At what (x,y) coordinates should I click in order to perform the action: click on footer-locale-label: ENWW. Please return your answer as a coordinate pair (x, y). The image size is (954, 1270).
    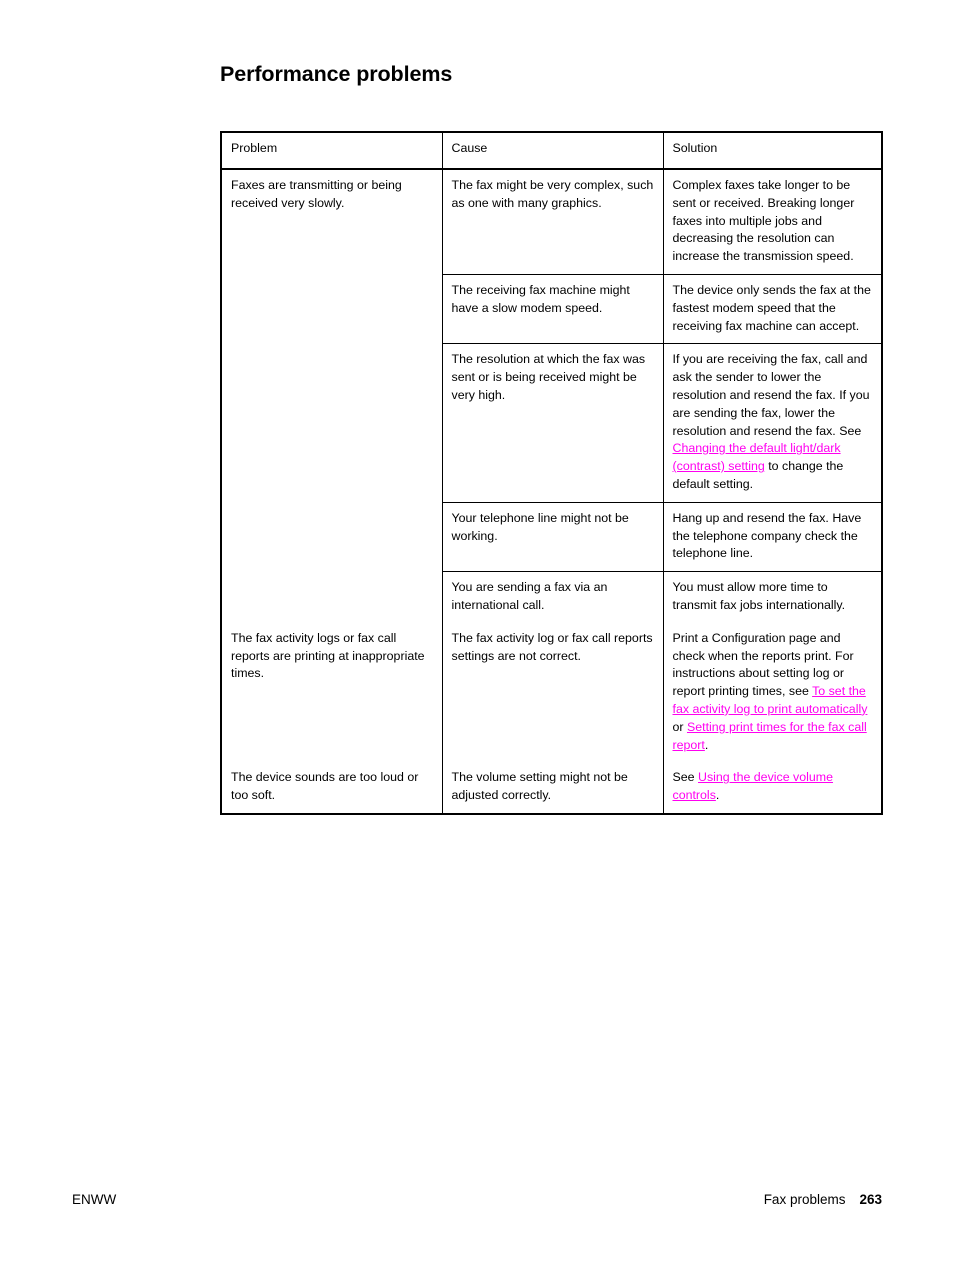
    Looking at the image, I should click on (94, 1199).